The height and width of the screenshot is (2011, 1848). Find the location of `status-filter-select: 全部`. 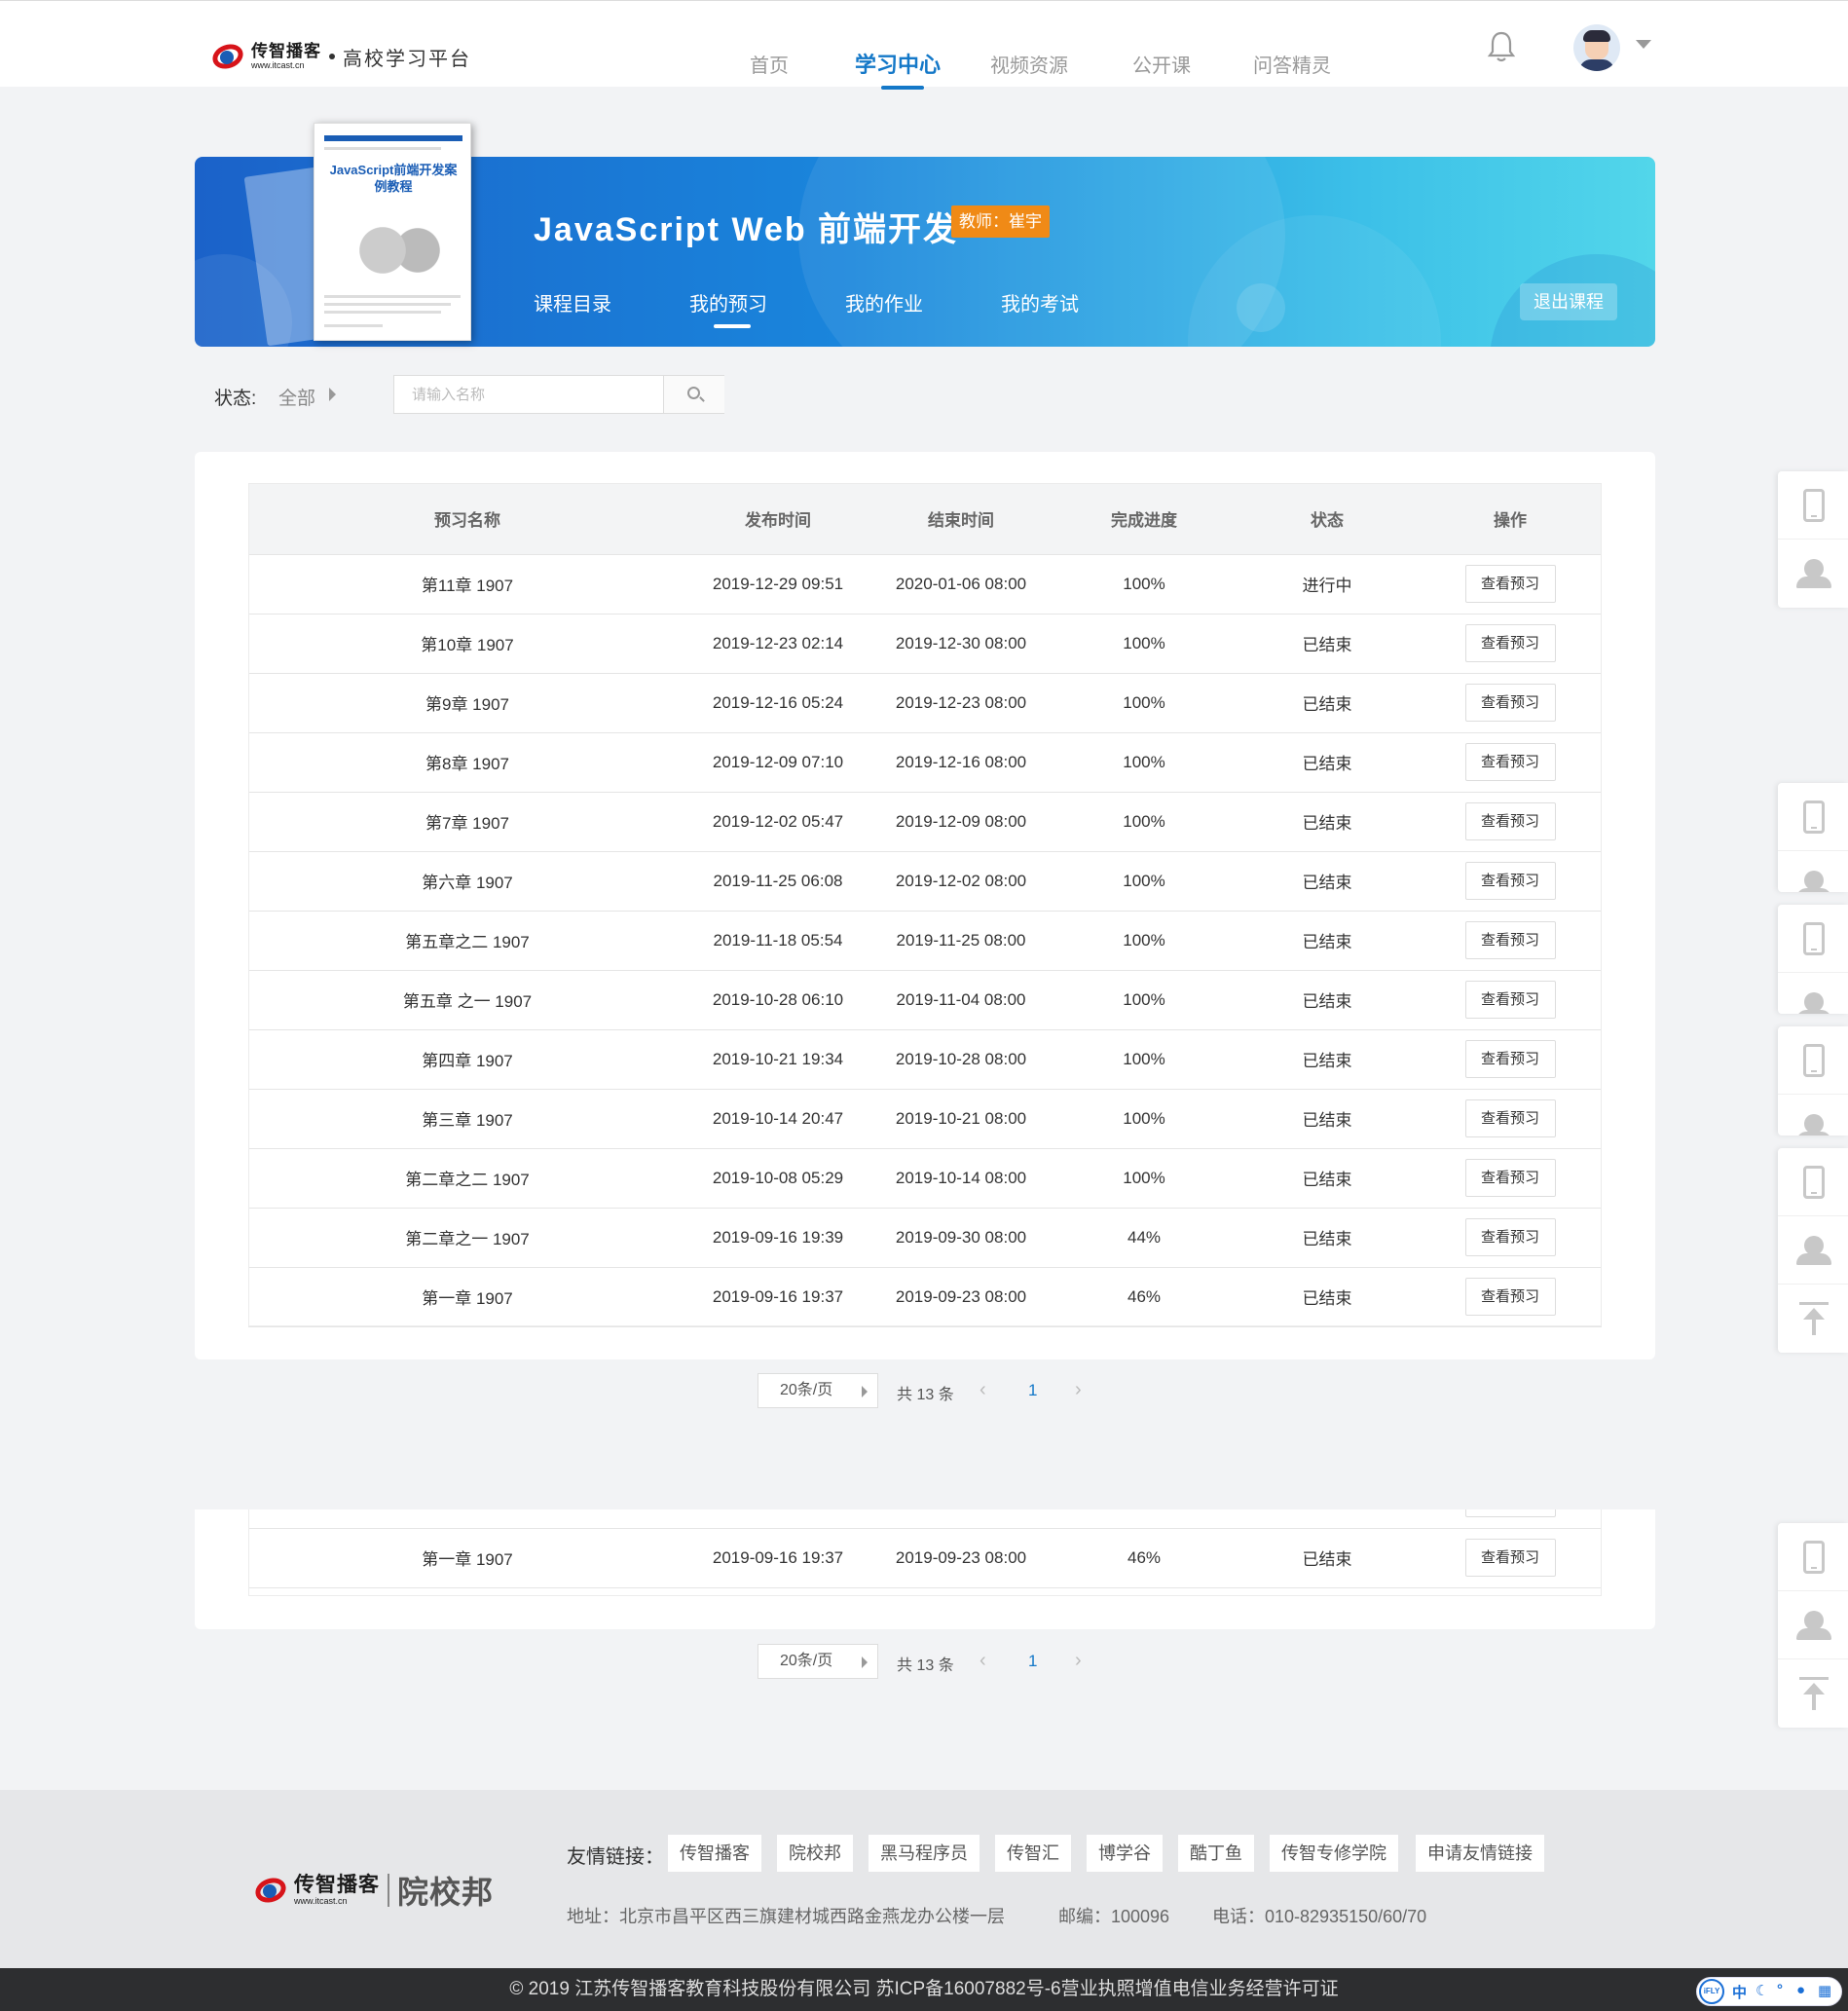

status-filter-select: 全部 is located at coordinates (296, 397).